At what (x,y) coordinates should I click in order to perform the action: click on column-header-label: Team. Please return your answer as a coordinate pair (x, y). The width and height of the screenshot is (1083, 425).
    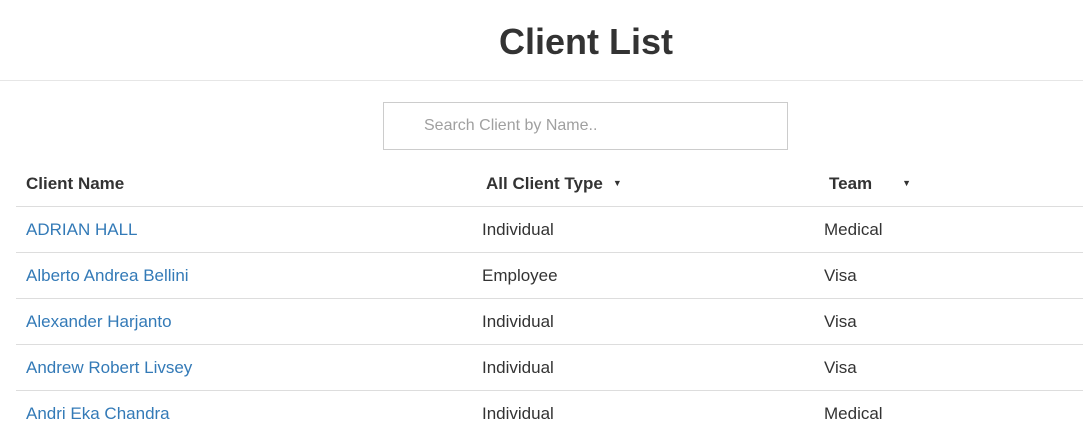
    Looking at the image, I should click on (851, 183).